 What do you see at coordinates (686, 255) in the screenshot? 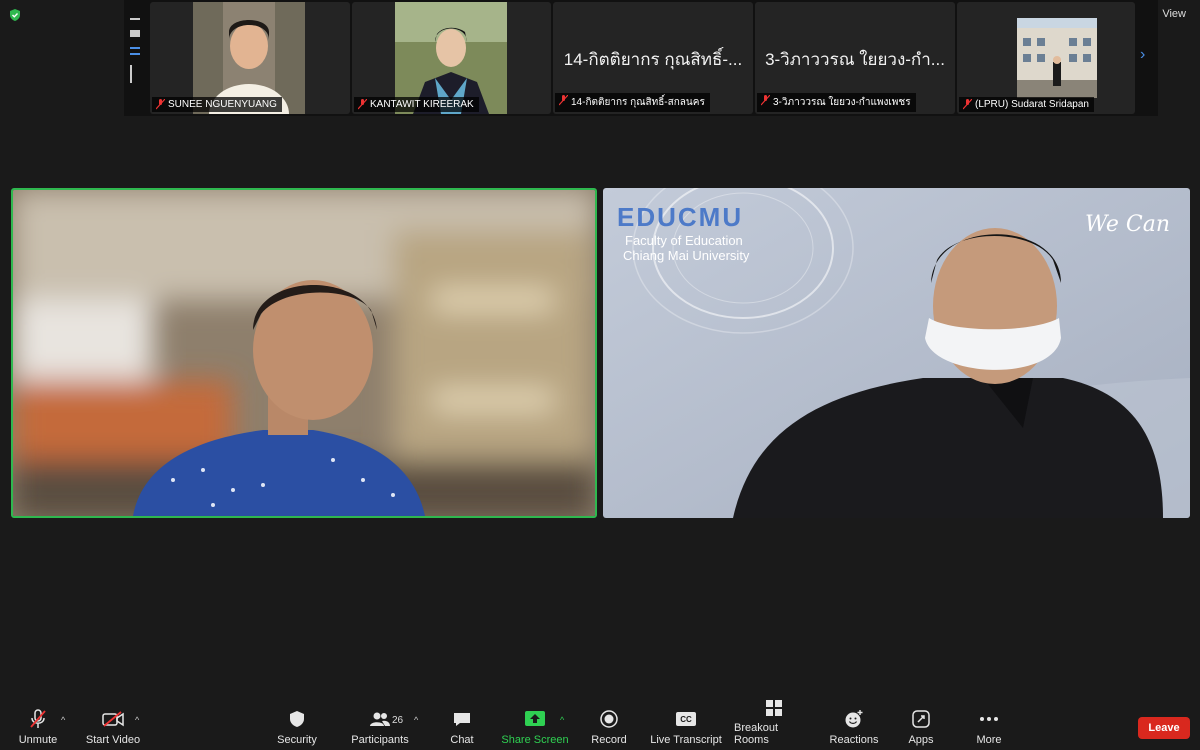
I see `brand-line-2: Chiang Mai University` at bounding box center [686, 255].